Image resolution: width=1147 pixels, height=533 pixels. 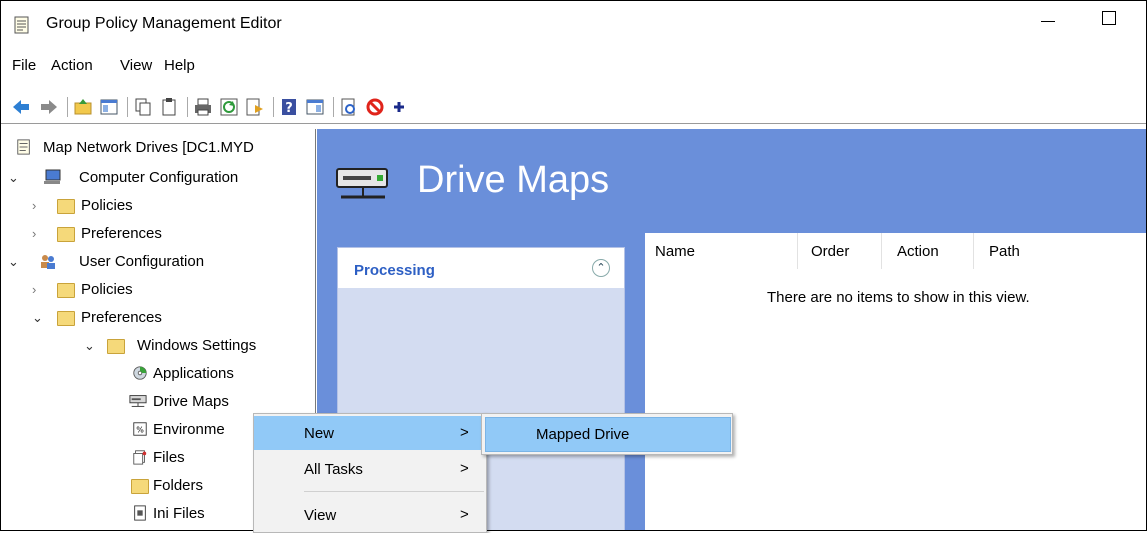 What do you see at coordinates (333, 469) in the screenshot?
I see `menu-item-label: All Tasks` at bounding box center [333, 469].